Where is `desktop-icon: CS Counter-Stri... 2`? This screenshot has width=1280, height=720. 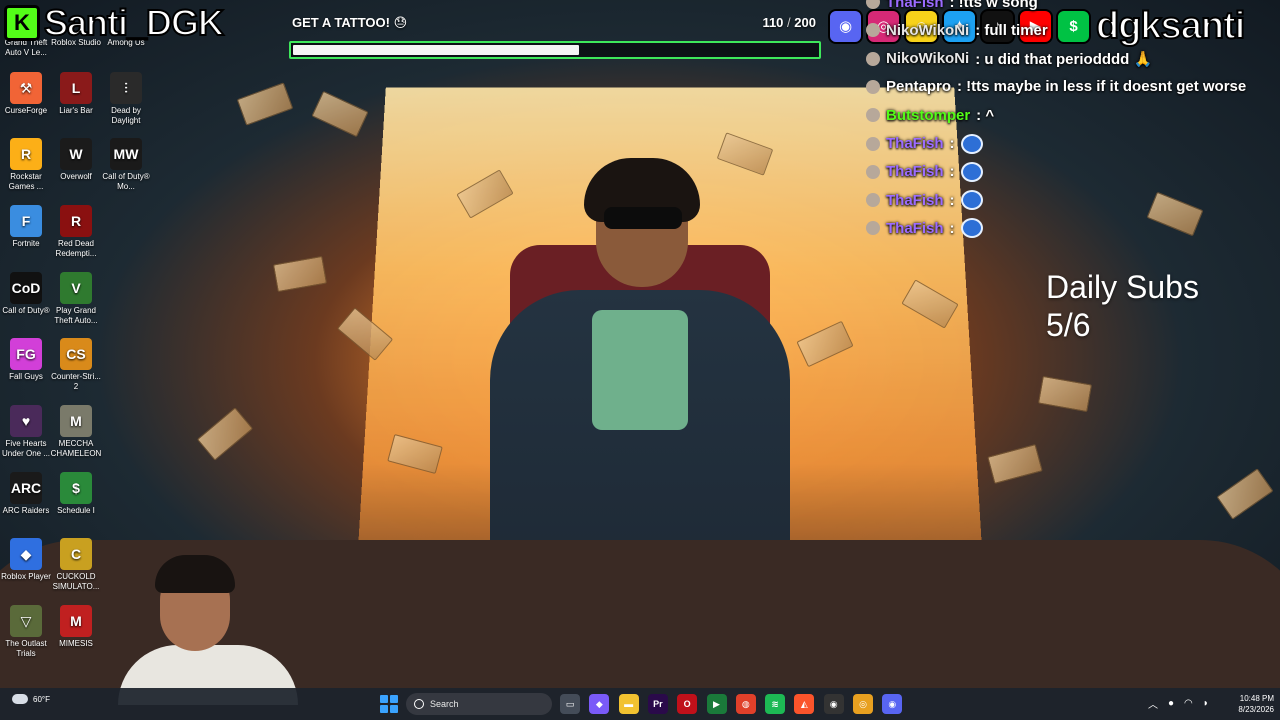
desktop-icon: CS Counter-Stri... 2 is located at coordinates (76, 365).